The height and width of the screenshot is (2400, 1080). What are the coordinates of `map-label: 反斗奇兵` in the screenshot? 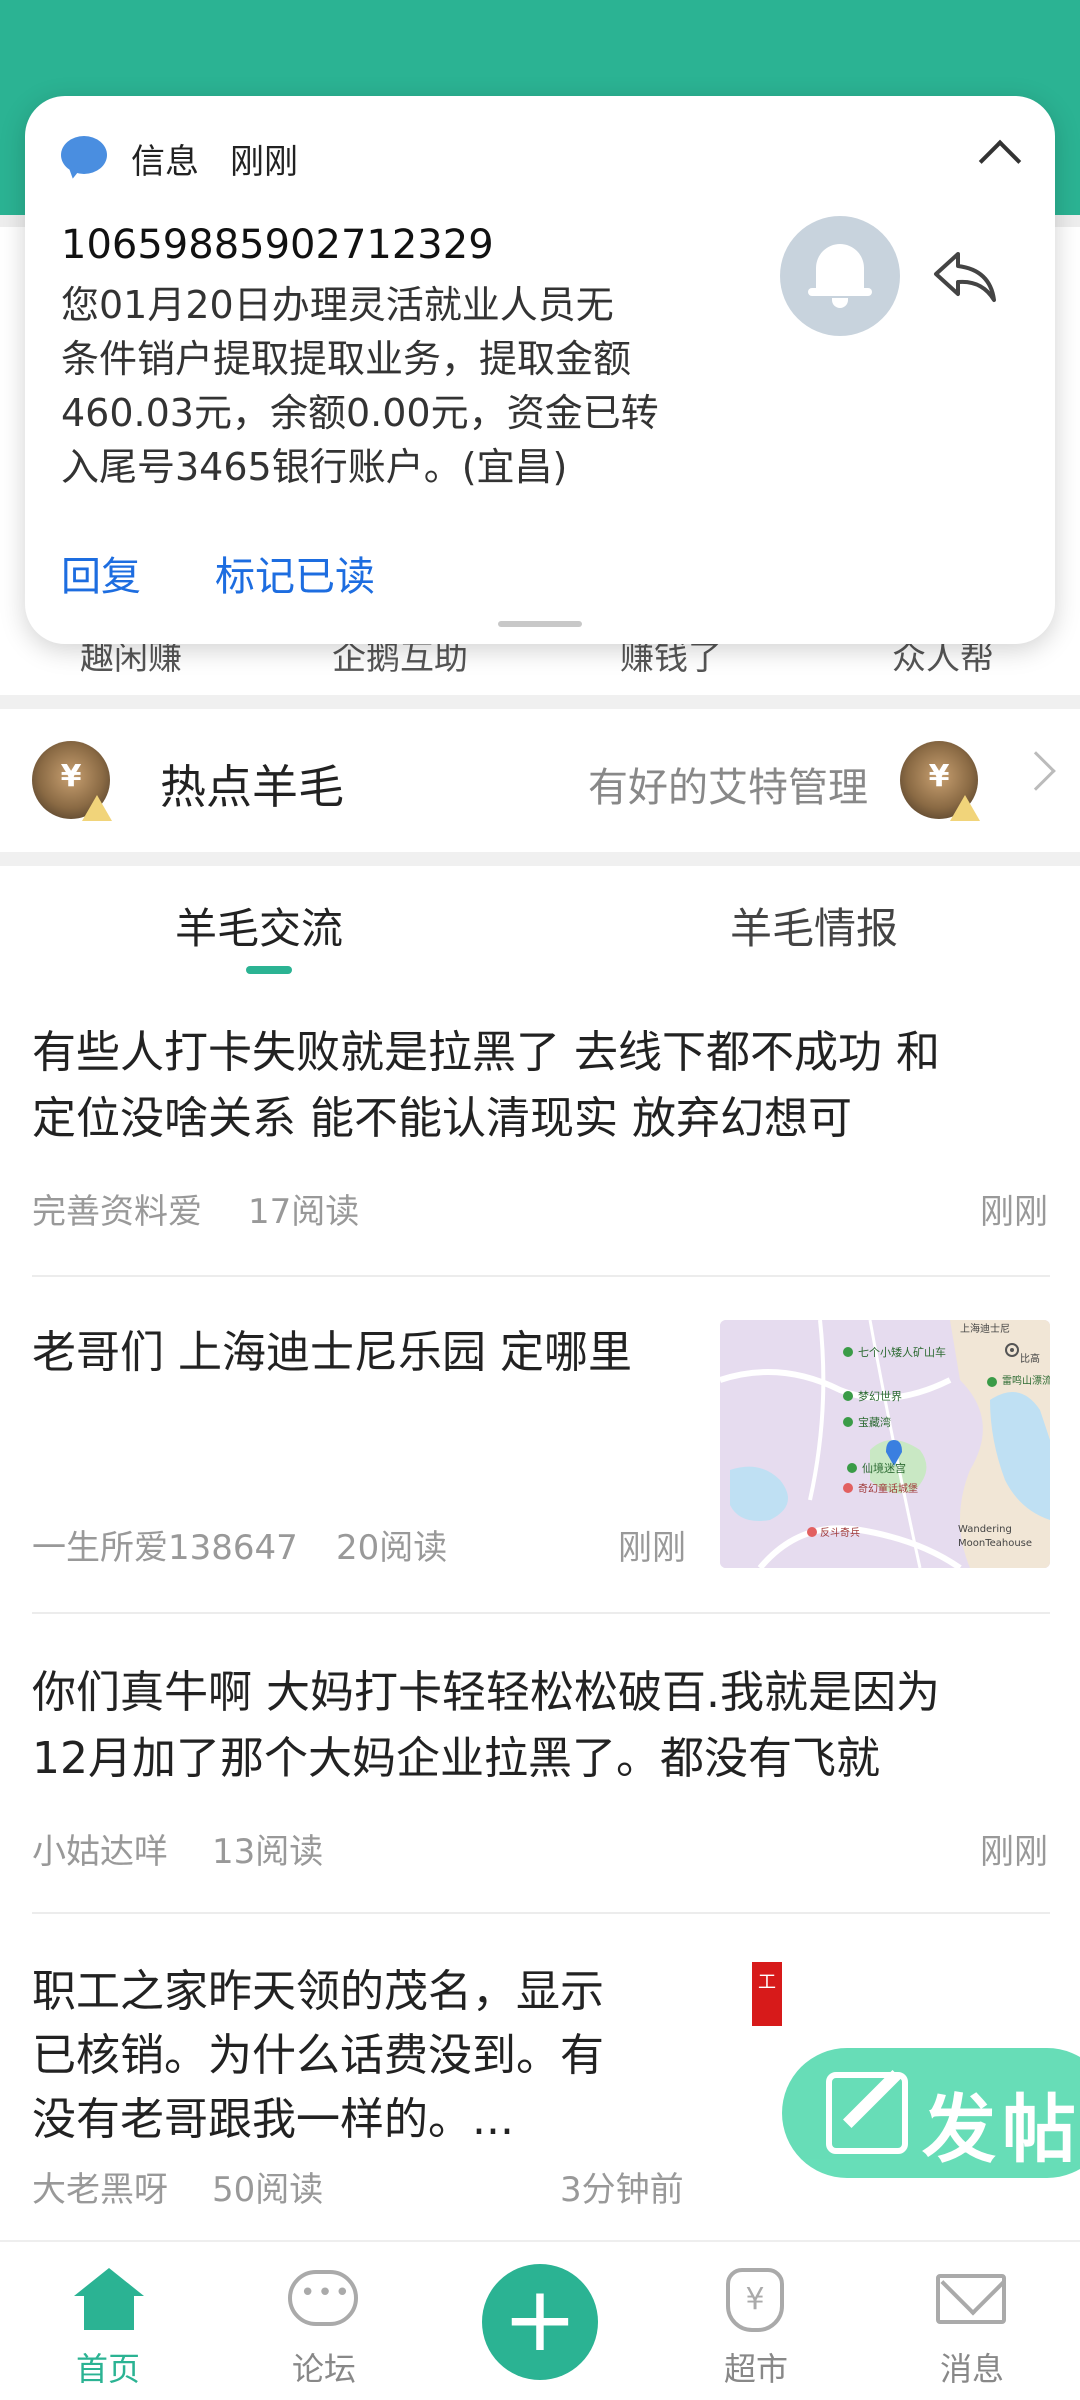 It's located at (840, 1532).